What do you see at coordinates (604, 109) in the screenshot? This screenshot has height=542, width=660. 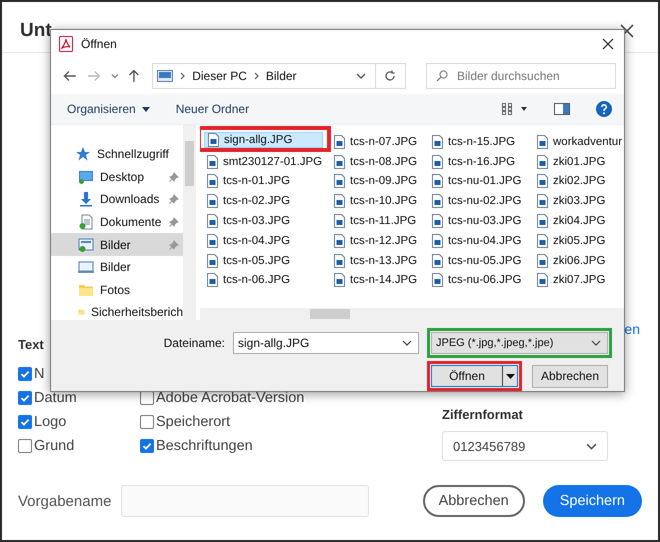 I see `help-icon` at bounding box center [604, 109].